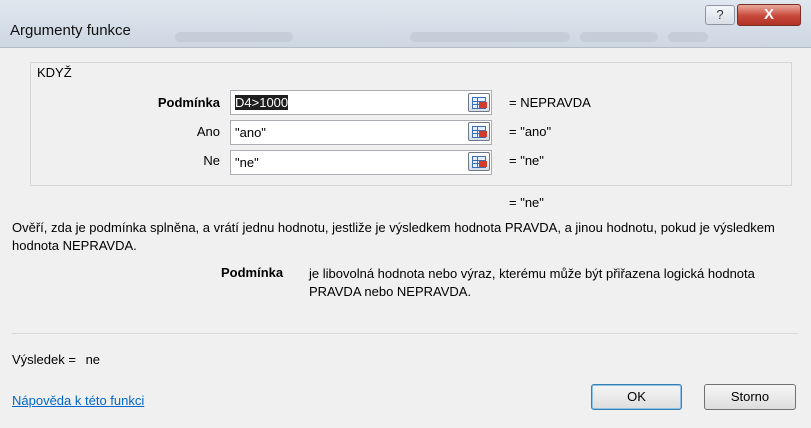  What do you see at coordinates (405, 333) in the screenshot?
I see `divider` at bounding box center [405, 333].